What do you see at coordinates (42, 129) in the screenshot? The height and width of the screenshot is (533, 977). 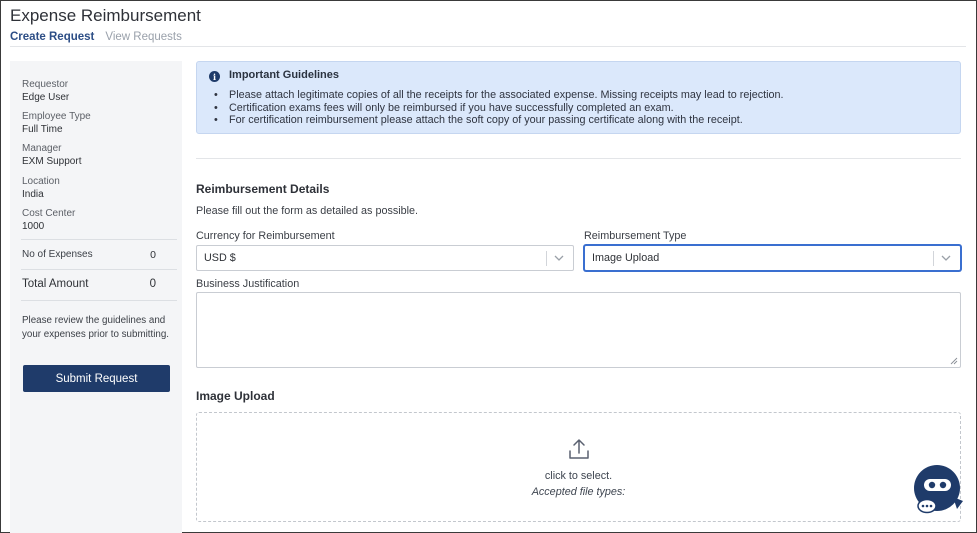 I see `employee-type-value: Full Time` at bounding box center [42, 129].